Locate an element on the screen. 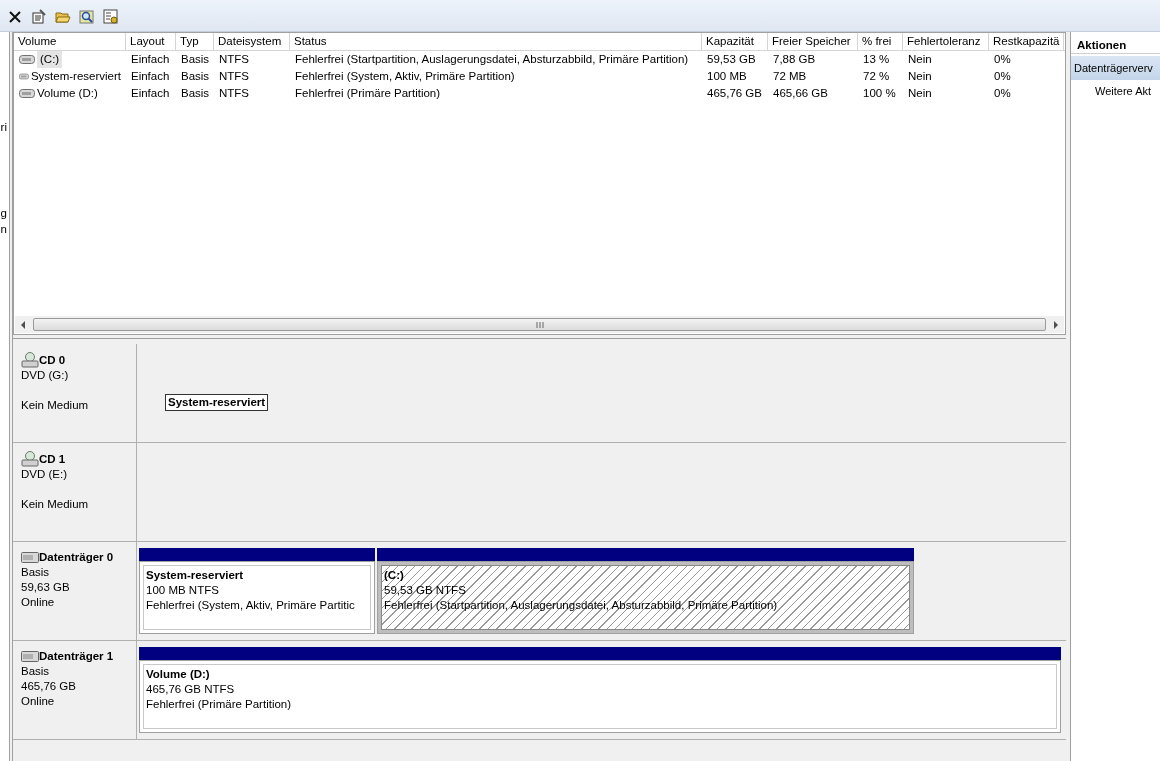 Image resolution: width=1160 pixels, height=761 pixels. column-header: Status is located at coordinates (496, 41).